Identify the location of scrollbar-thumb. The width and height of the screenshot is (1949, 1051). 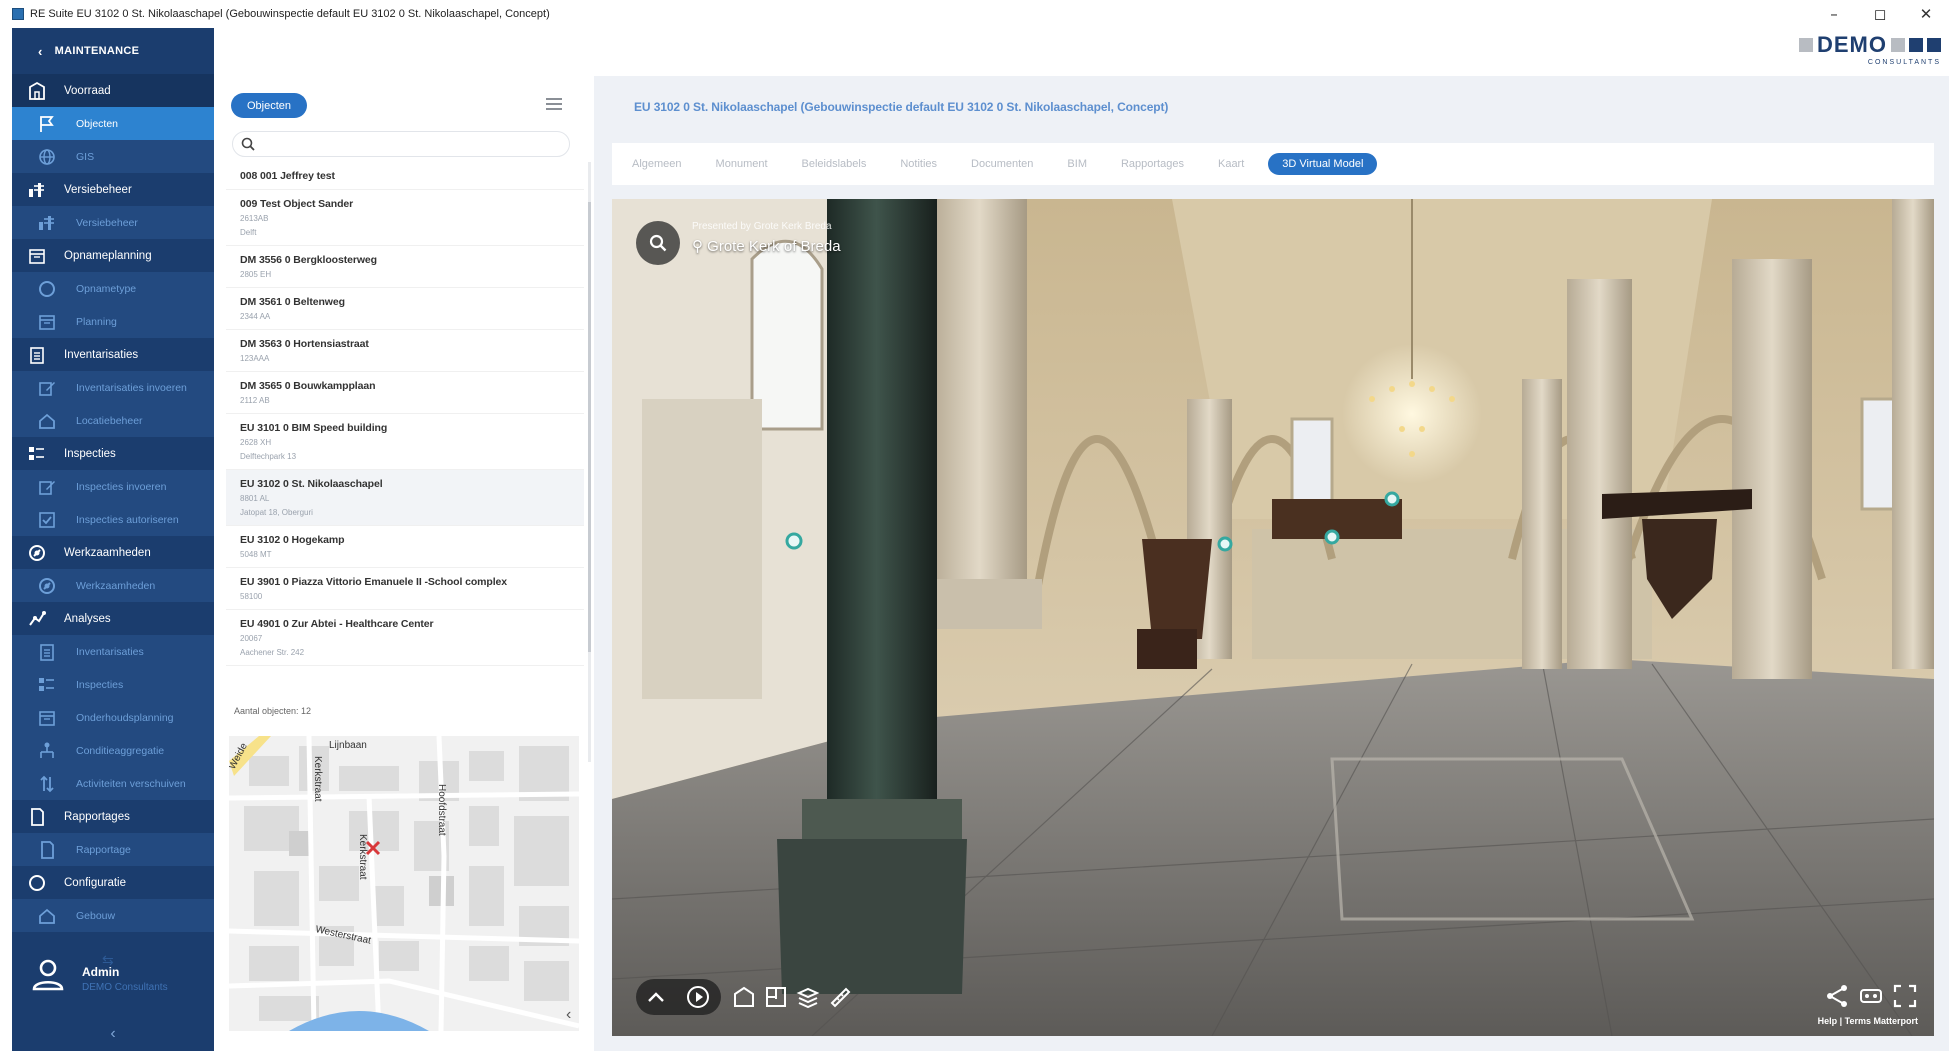
(589, 427).